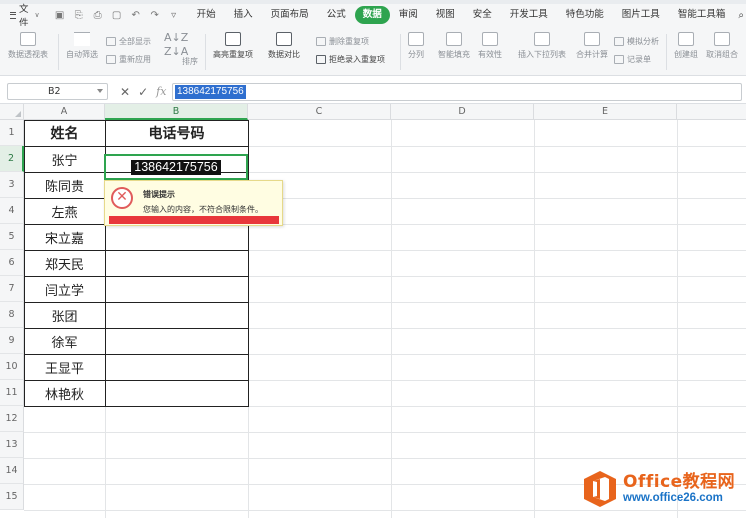 This screenshot has height=518, width=746. Describe the element at coordinates (673, 498) in the screenshot. I see `watermark-url: www.office26.com` at that location.